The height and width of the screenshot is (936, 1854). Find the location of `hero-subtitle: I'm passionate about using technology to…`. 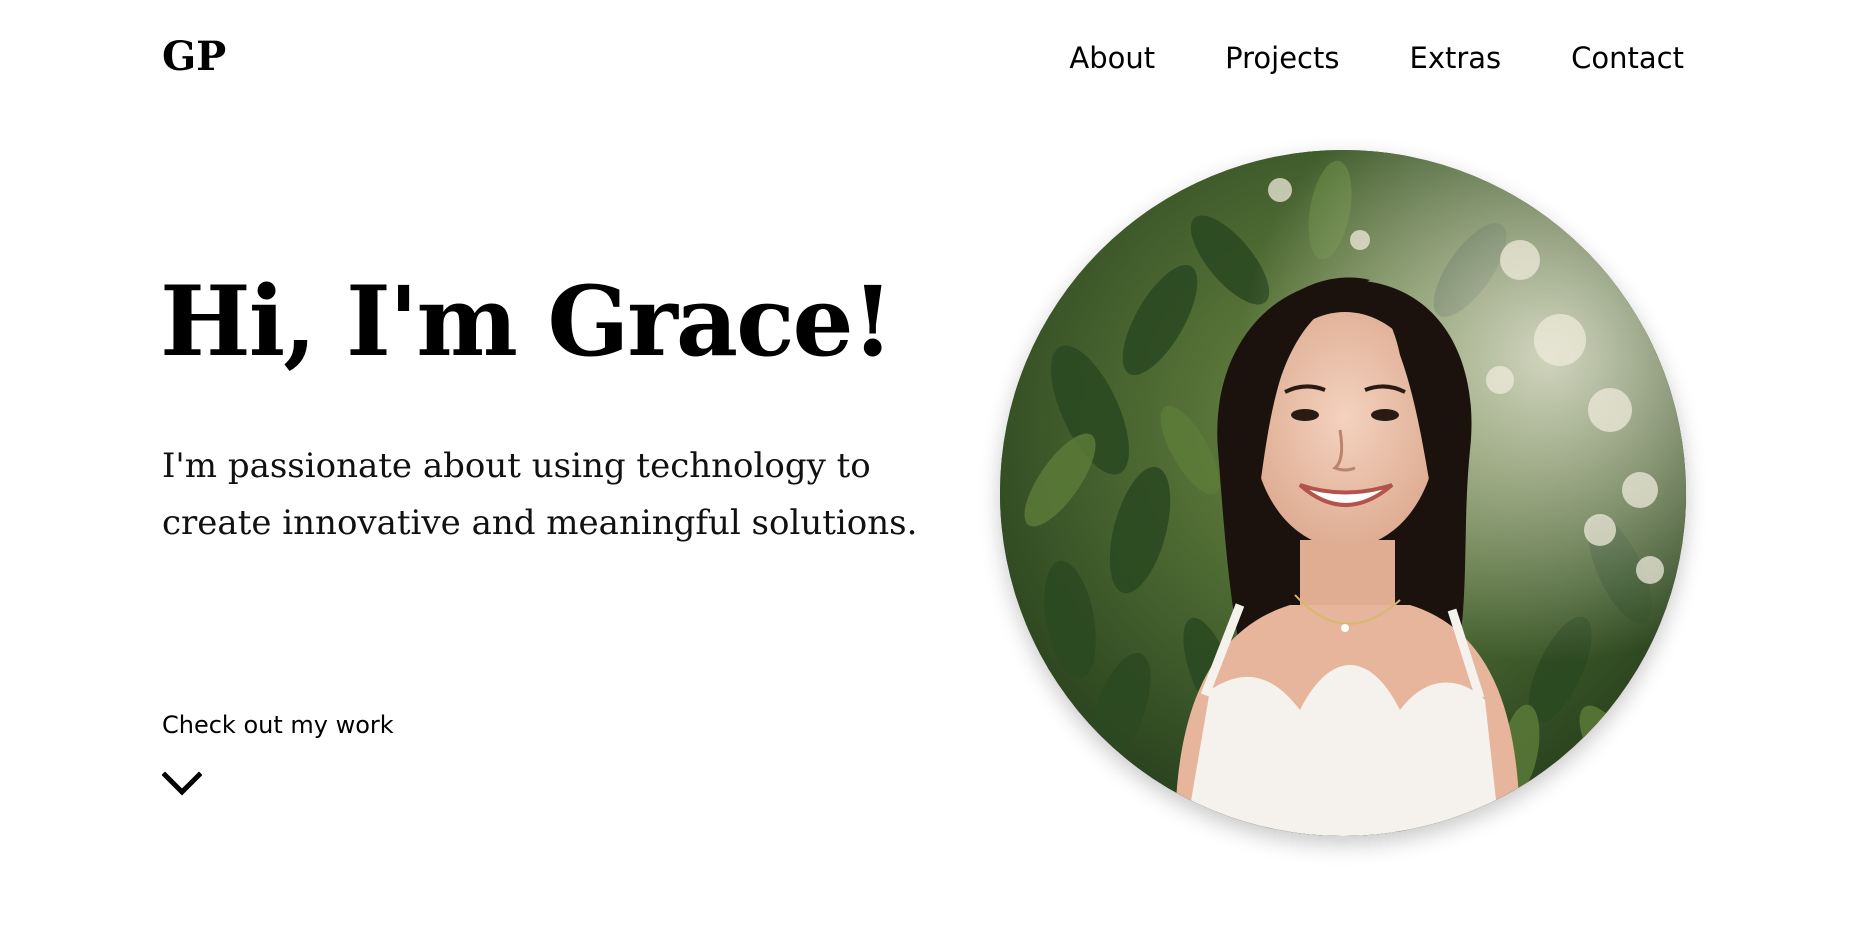

hero-subtitle: I'm passionate about using technology to… is located at coordinates (540, 494).